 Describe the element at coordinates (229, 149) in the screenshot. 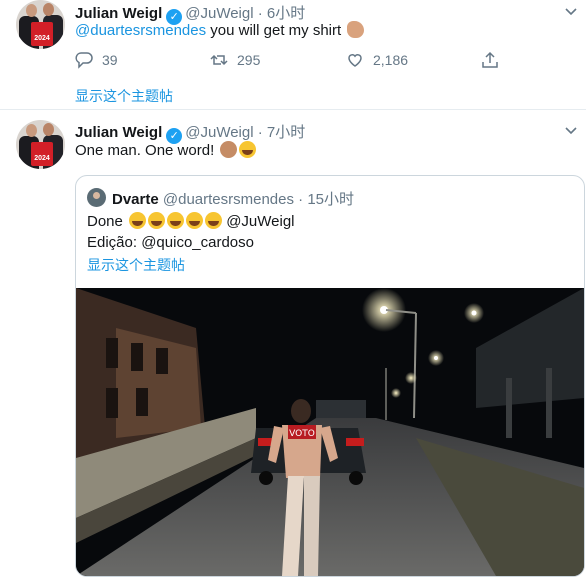

I see `clapping-hands-icon` at that location.